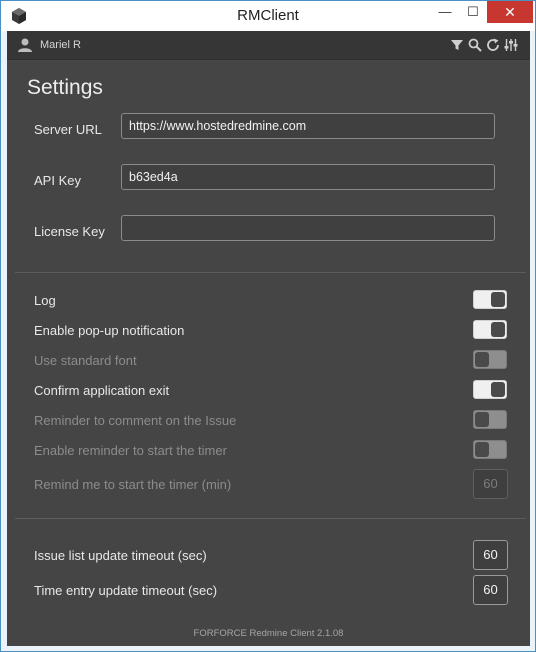 Image resolution: width=536 pixels, height=652 pixels. What do you see at coordinates (69, 231) in the screenshot?
I see `license-key-label: License Key` at bounding box center [69, 231].